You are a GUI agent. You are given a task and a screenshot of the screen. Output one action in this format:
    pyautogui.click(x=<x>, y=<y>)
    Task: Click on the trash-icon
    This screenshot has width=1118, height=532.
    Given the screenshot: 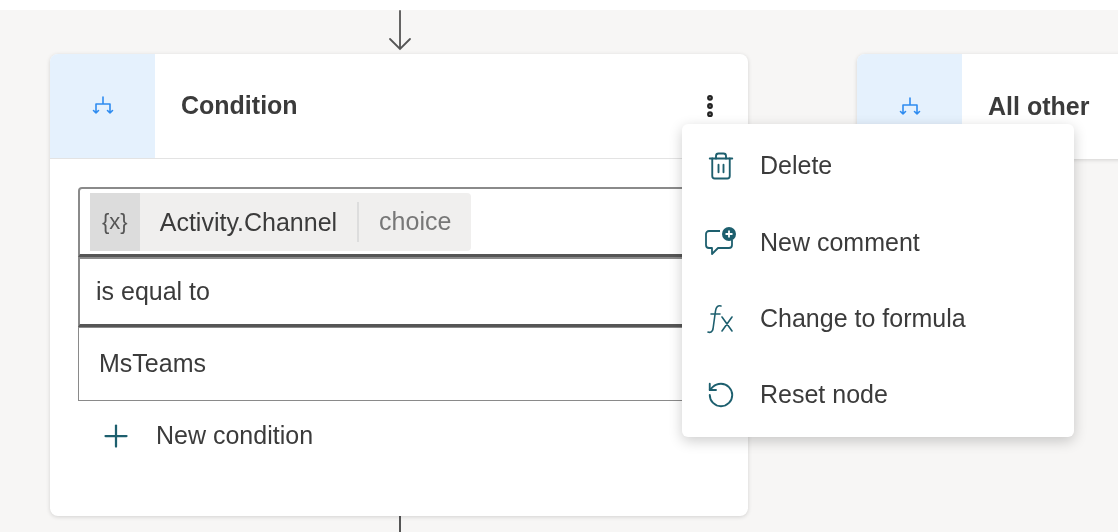 What is the action you would take?
    pyautogui.click(x=721, y=166)
    